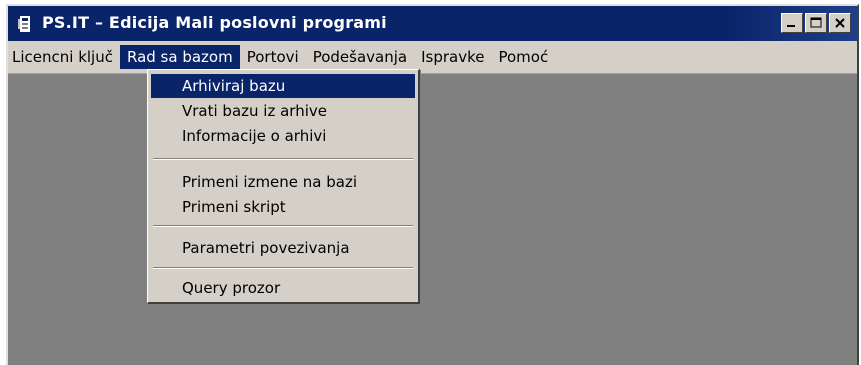  What do you see at coordinates (523, 57) in the screenshot?
I see `menu-pomoc: Pomoć` at bounding box center [523, 57].